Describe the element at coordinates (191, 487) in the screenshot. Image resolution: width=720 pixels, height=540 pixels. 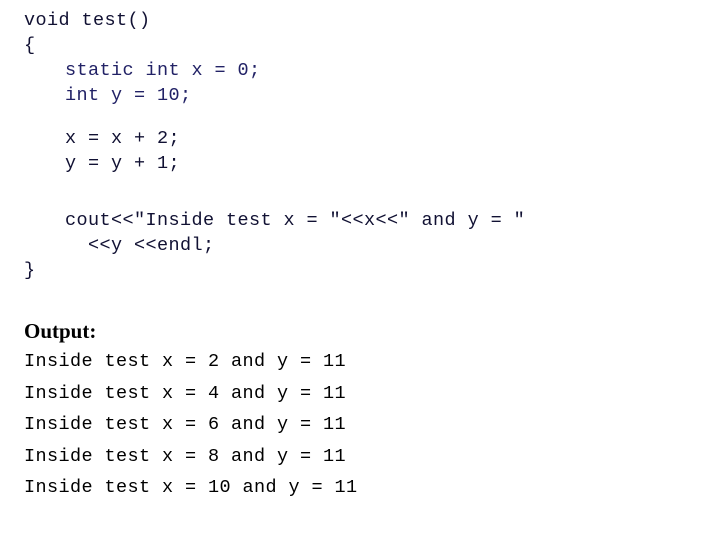
I see `output-line: Inside test x = 10 and y = 11` at that location.